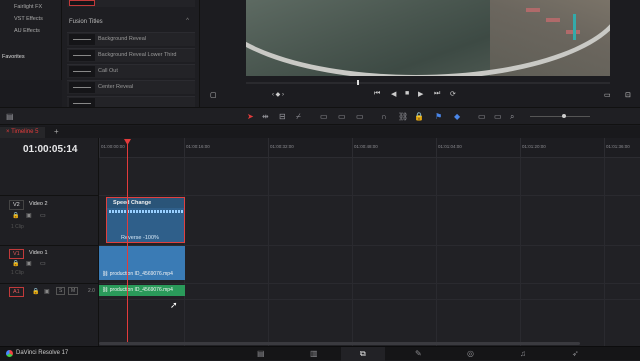 Image resolution: width=640 pixels, height=361 pixels. What do you see at coordinates (457, 116) in the screenshot?
I see `marker-icon: ◆` at bounding box center [457, 116].